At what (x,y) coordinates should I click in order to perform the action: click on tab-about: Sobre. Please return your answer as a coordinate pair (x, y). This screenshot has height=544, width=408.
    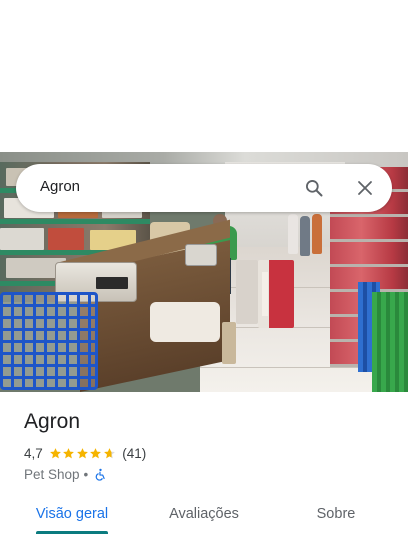
    Looking at the image, I should click on (336, 514).